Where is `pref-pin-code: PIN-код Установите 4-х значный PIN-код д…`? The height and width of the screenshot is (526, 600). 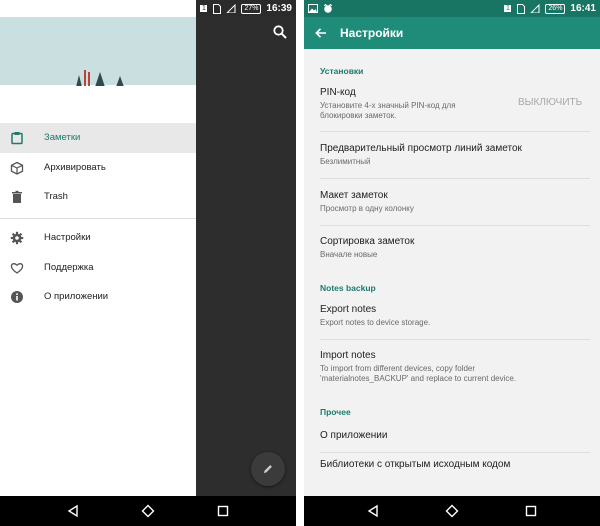
pref-pin-code: PIN-код Установите 4-х значный PIN-код д… is located at coordinates (452, 106).